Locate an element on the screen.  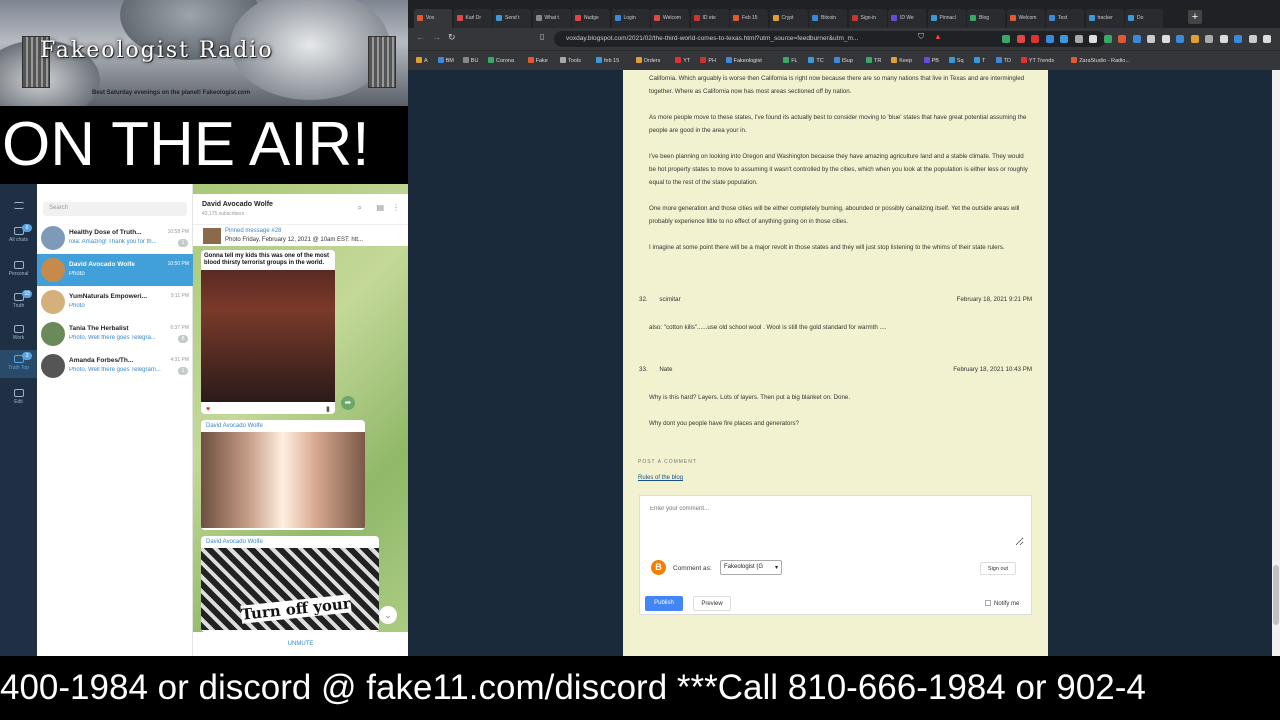
bookmark-item: ISup is located at coordinates (843, 60).